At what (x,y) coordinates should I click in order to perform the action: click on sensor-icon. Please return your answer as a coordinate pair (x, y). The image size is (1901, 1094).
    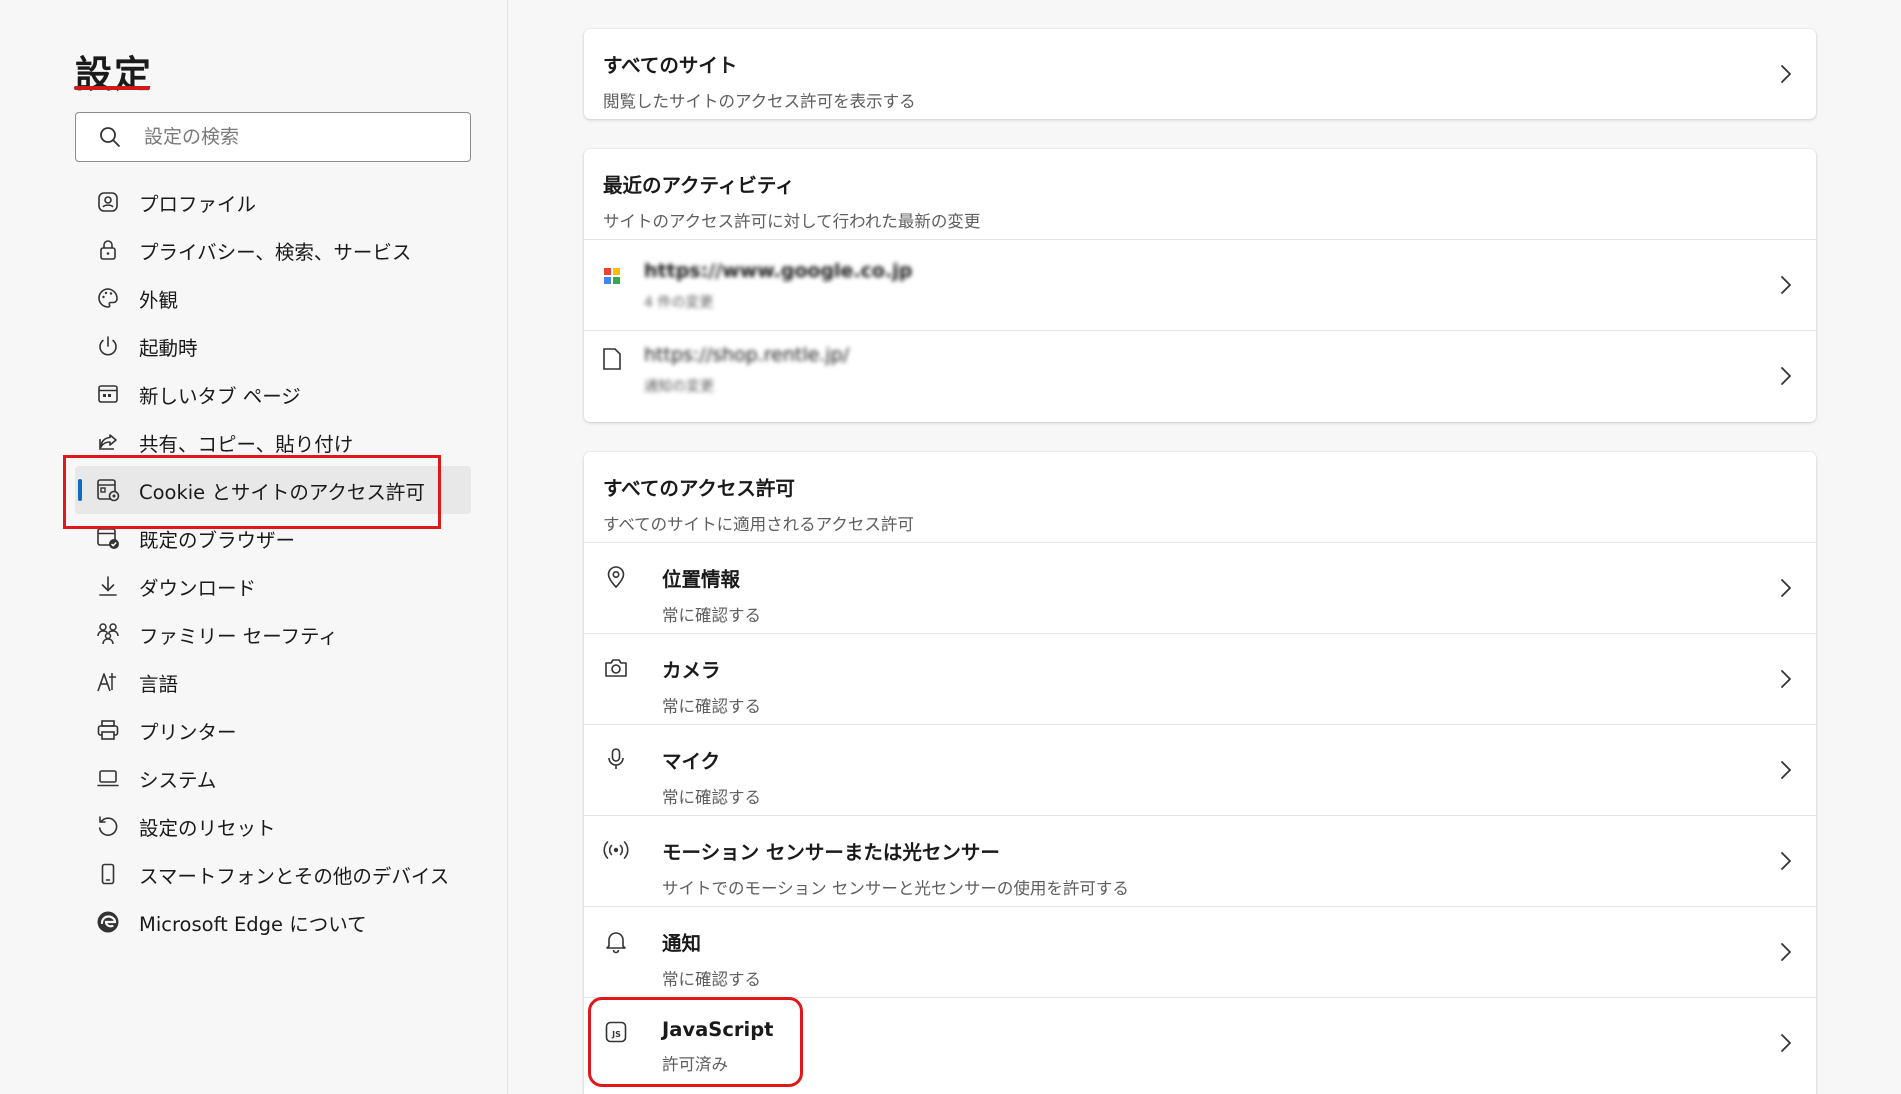
    Looking at the image, I should click on (616, 850).